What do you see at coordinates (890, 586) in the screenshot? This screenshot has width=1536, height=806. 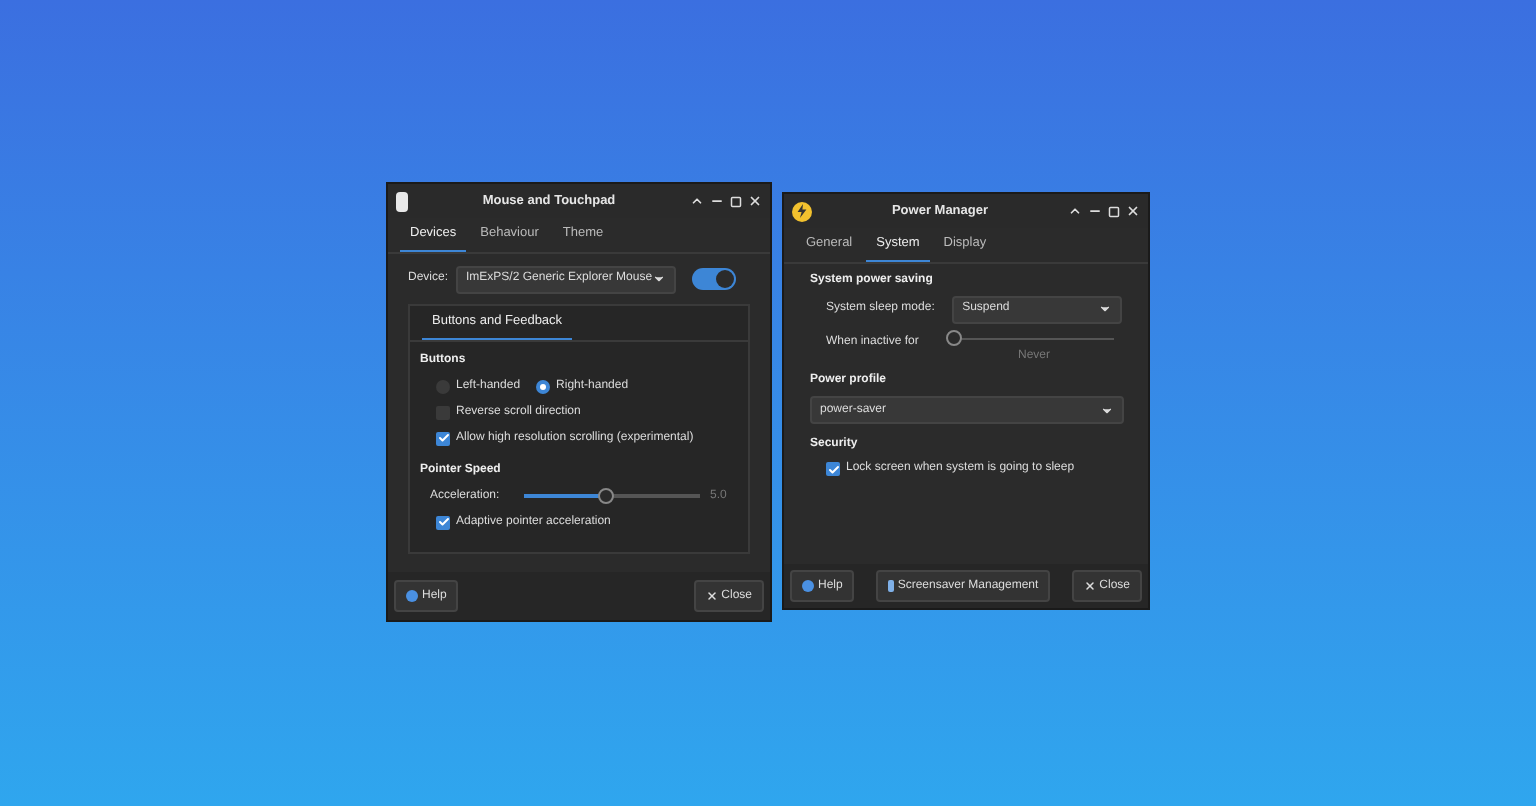 I see `screensaver-icon` at bounding box center [890, 586].